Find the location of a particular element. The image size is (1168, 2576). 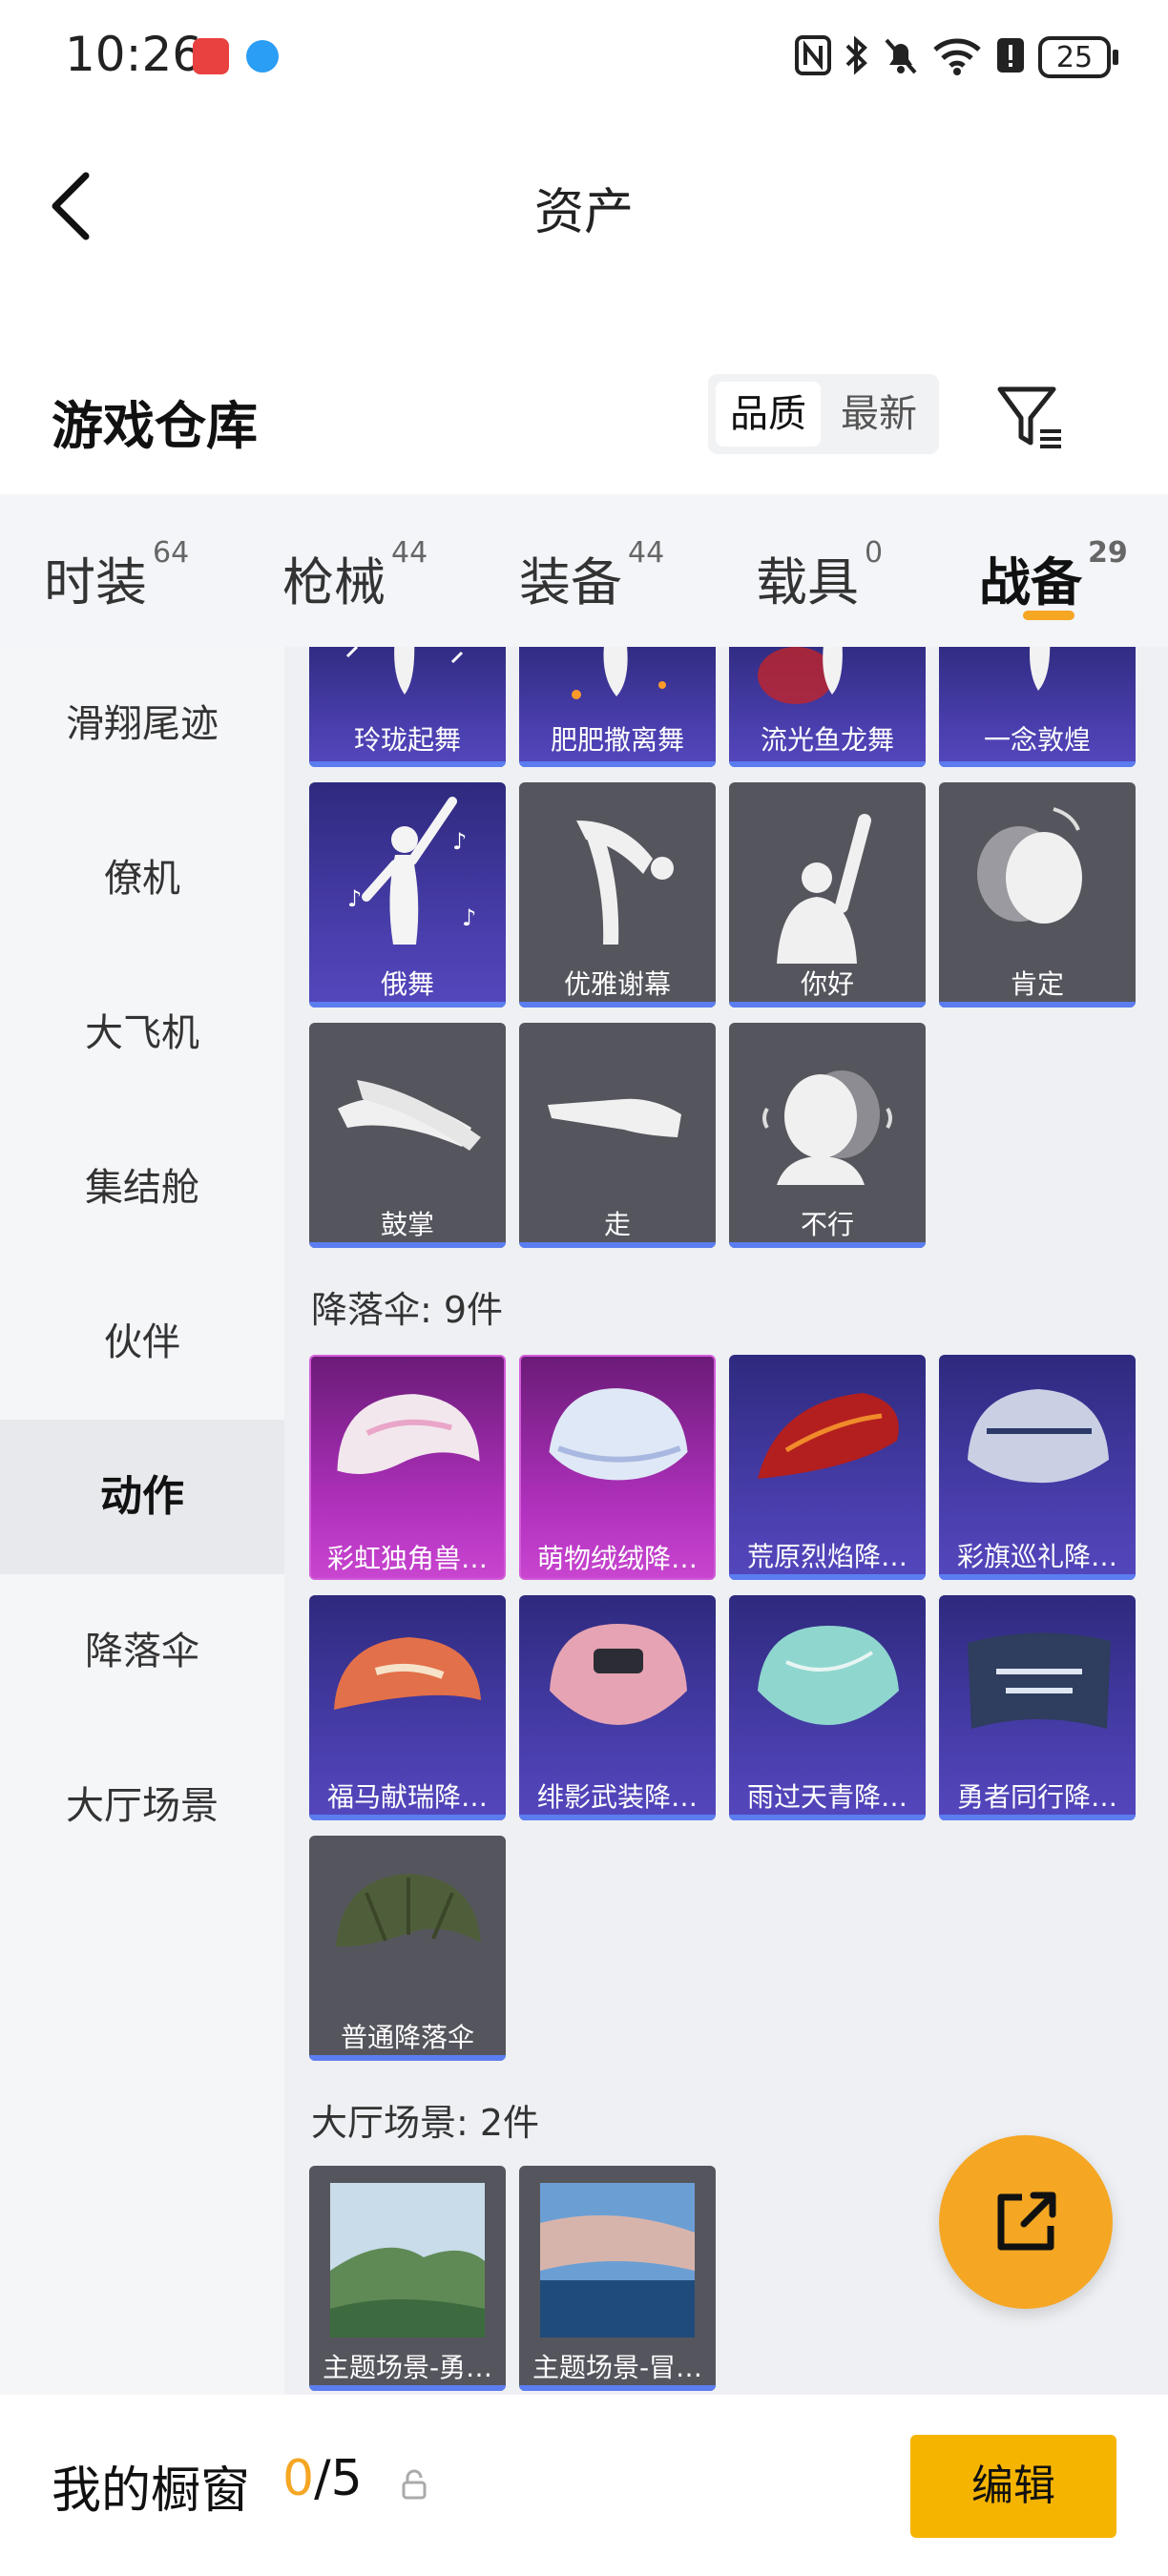

status-icons: 25 is located at coordinates (956, 57).